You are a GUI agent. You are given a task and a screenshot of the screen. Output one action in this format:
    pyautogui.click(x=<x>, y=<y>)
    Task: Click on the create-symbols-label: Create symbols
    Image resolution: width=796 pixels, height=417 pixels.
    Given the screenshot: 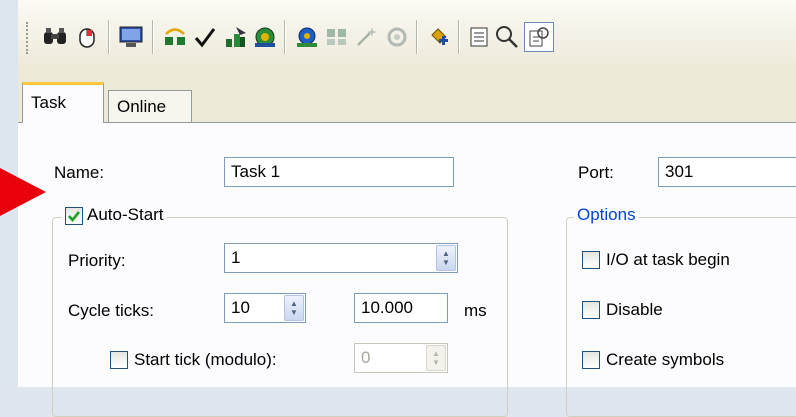 What is the action you would take?
    pyautogui.click(x=665, y=359)
    